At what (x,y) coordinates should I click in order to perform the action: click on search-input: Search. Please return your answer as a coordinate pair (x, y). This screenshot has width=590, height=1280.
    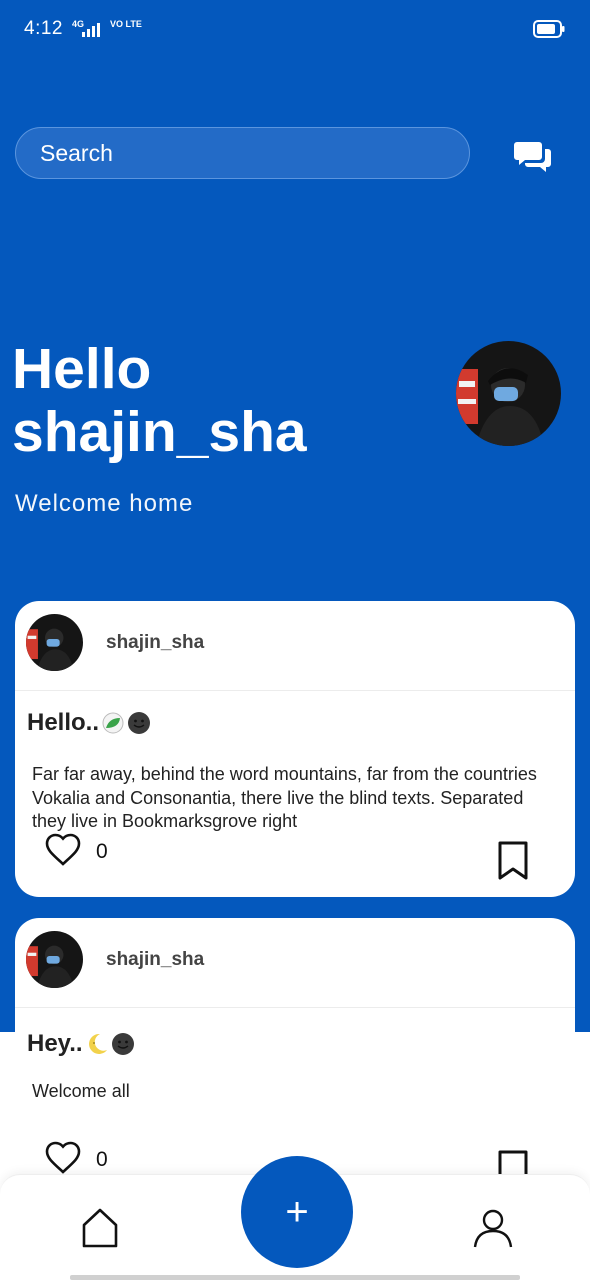
    Looking at the image, I should click on (242, 153).